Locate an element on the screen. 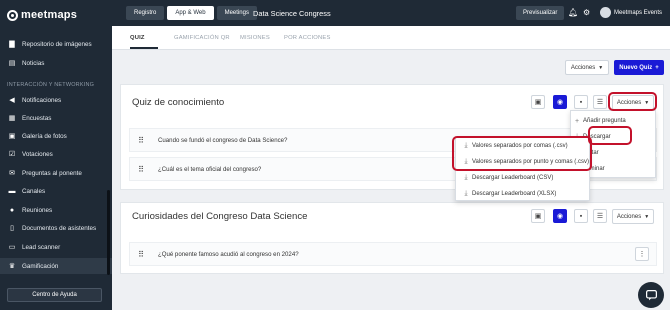 Image resolution: width=670 pixels, height=310 pixels. sidebar-item-speaker-questions: ✉ Preguntas al ponente is located at coordinates (56, 173).